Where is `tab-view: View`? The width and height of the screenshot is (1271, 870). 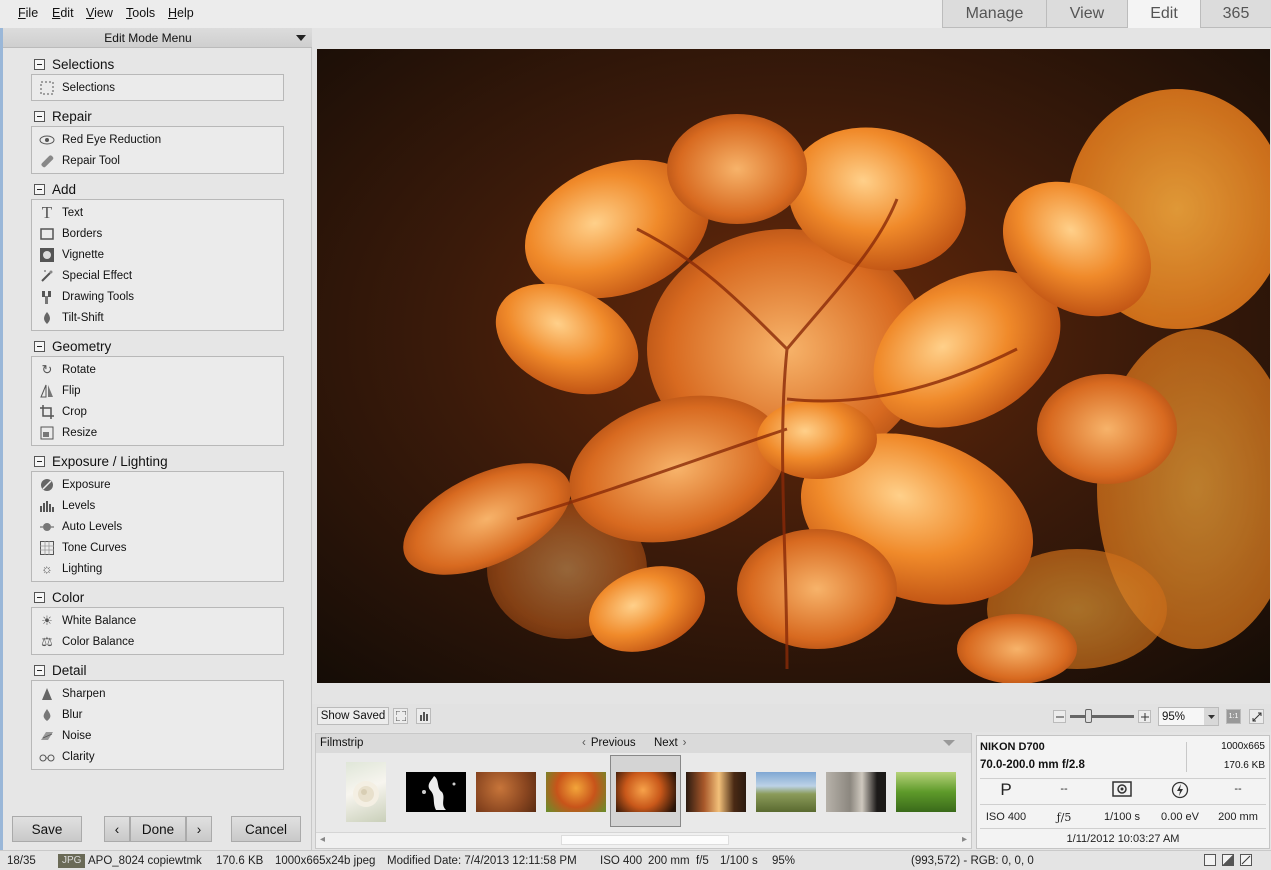
tab-view: View is located at coordinates (1086, 14).